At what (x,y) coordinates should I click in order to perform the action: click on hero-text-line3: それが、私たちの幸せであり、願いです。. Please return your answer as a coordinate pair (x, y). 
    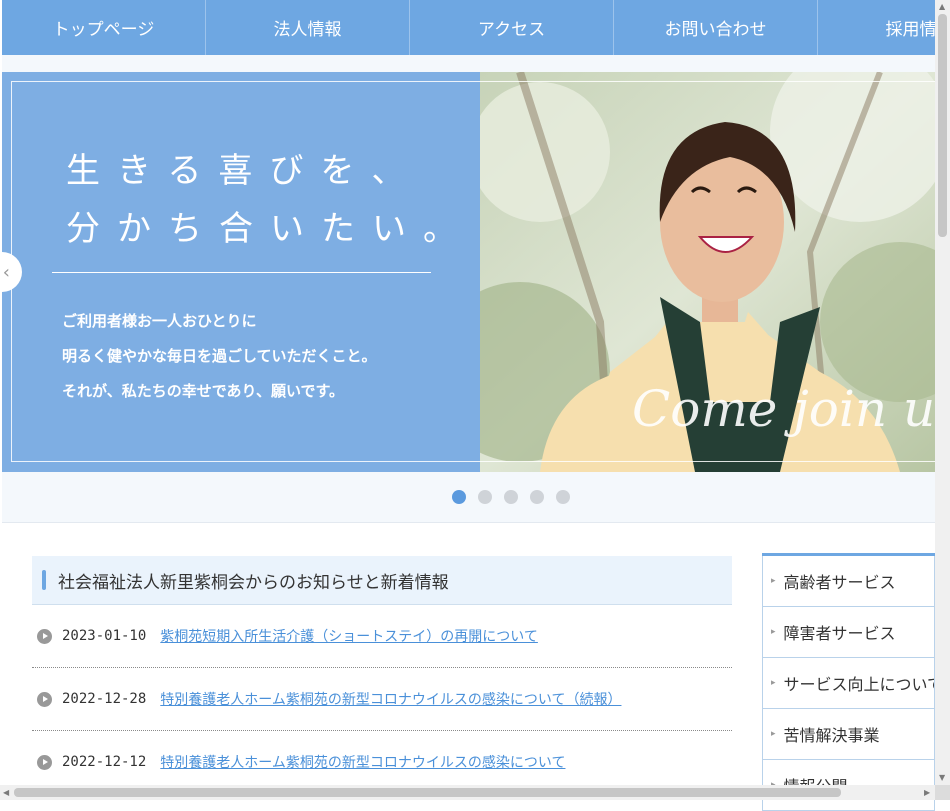
    Looking at the image, I should click on (203, 391).